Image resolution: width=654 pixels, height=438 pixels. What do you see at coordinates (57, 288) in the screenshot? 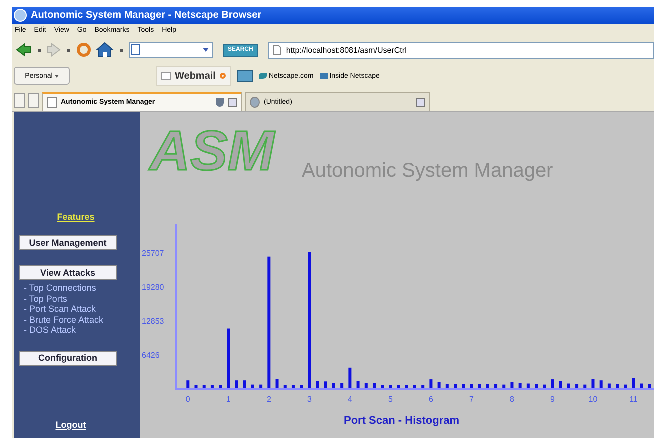
I see `sidebar-link: - Top Connections` at bounding box center [57, 288].